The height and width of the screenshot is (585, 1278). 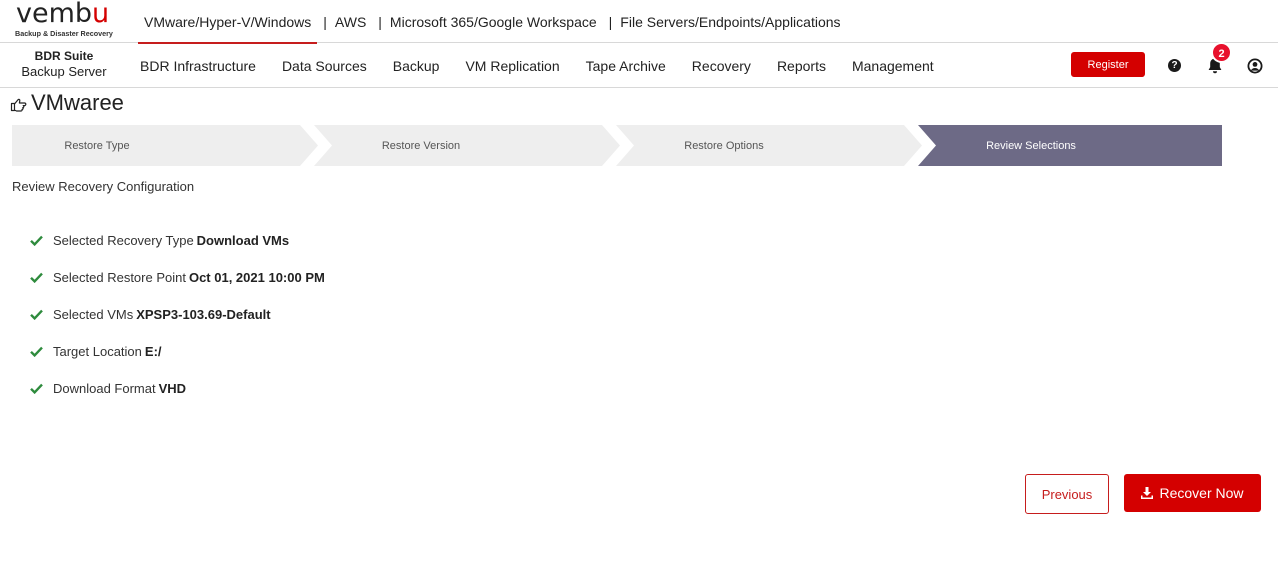 What do you see at coordinates (203, 314) in the screenshot?
I see `review-value: XPSP3-103.69-Default` at bounding box center [203, 314].